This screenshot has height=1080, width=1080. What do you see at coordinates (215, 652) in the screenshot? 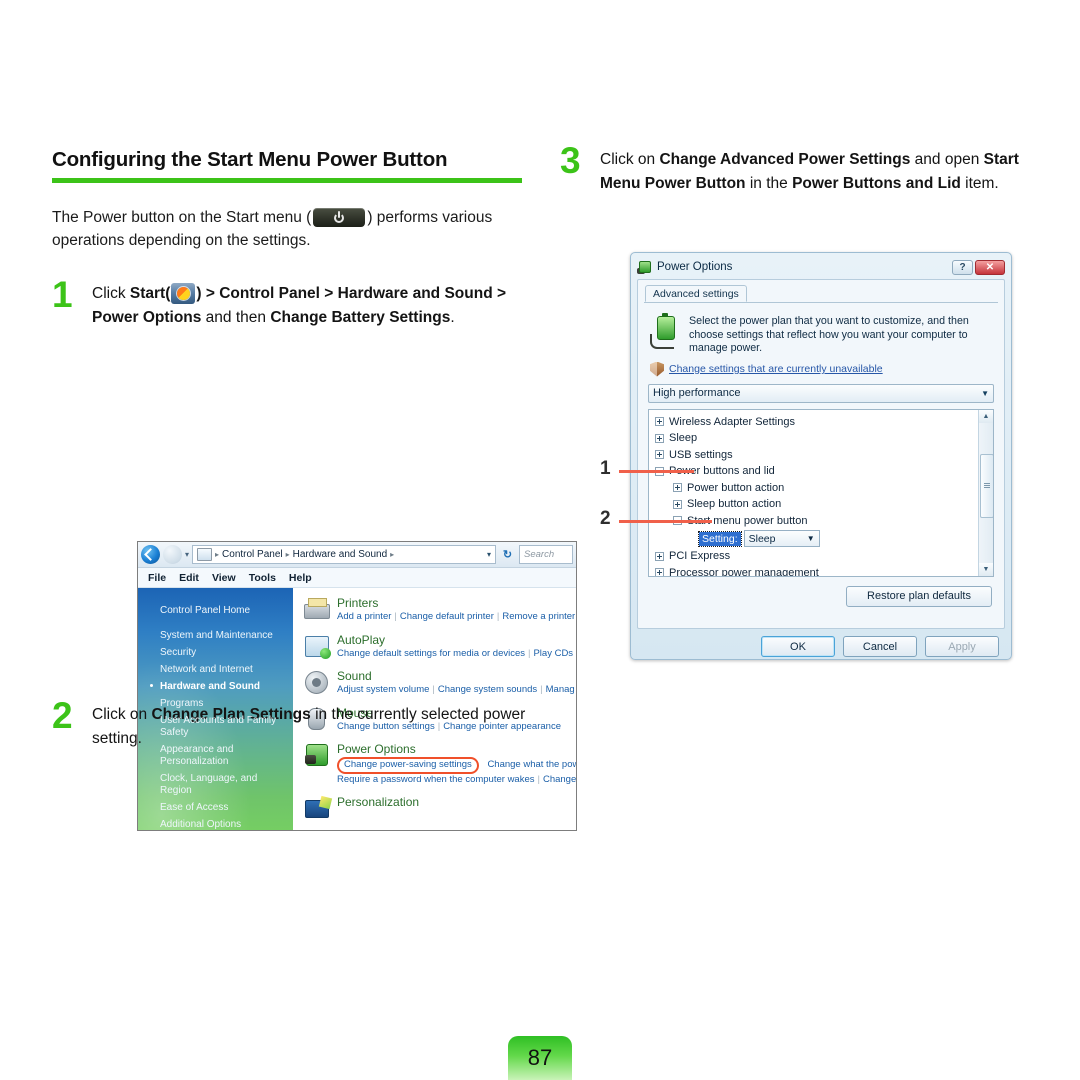
I see `sidebar-item-security: Security` at bounding box center [215, 652].